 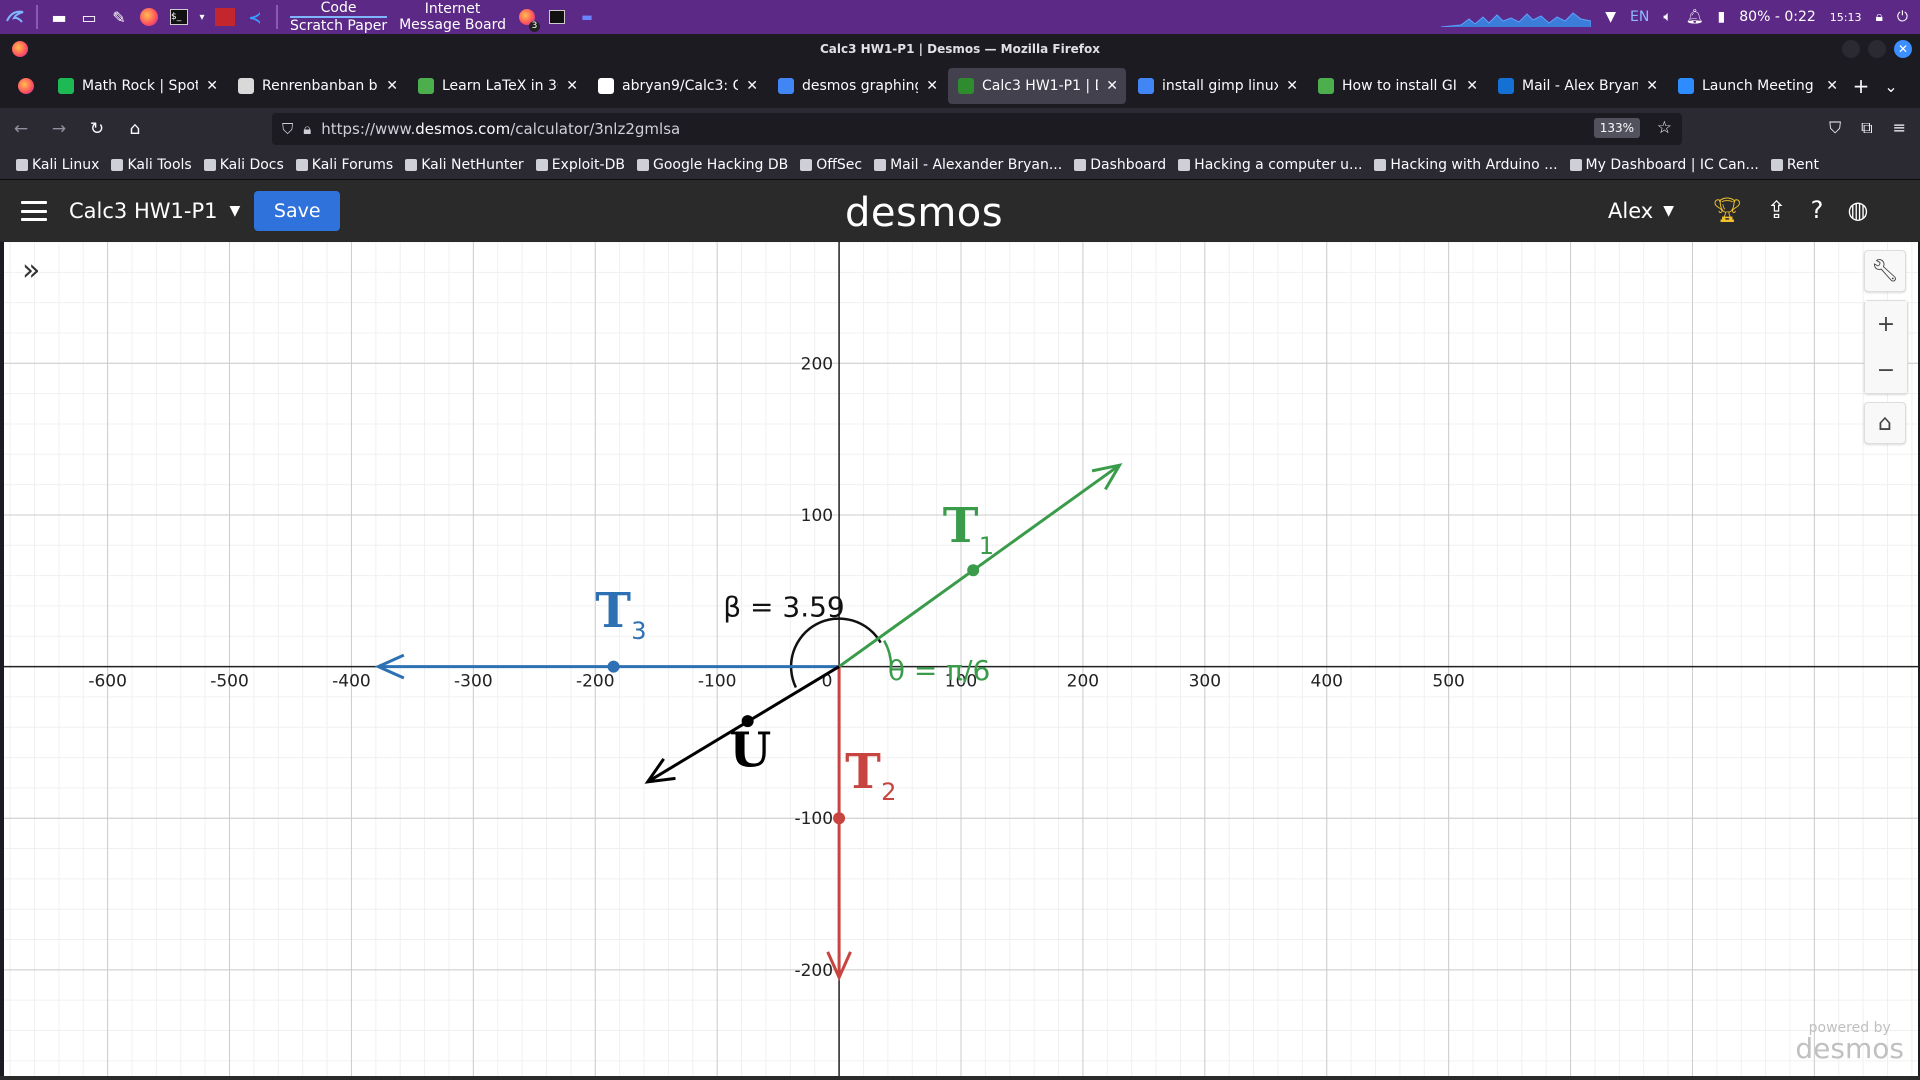 I want to click on extensions-icon: ⧉, so click(x=1866, y=128).